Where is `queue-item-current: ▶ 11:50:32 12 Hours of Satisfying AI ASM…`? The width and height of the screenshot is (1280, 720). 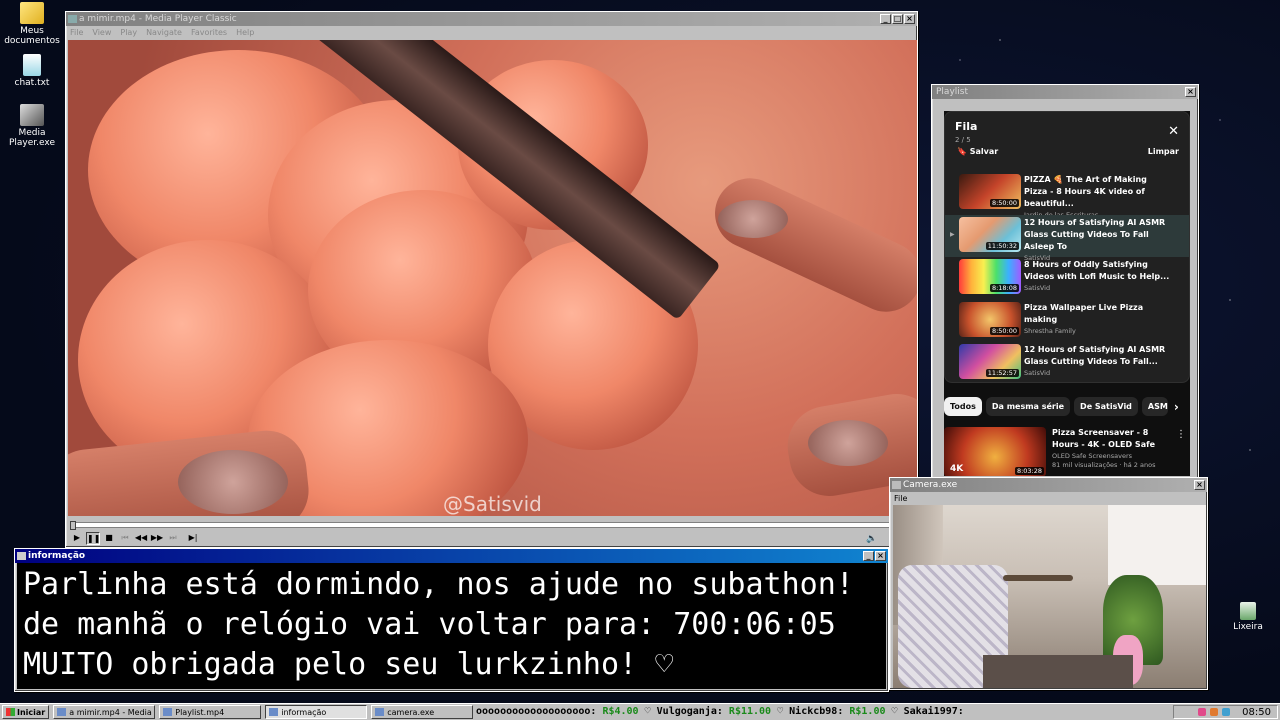
queue-item-current: ▶ 11:50:32 12 Hours of Satisfying AI ASM… is located at coordinates (1067, 238).